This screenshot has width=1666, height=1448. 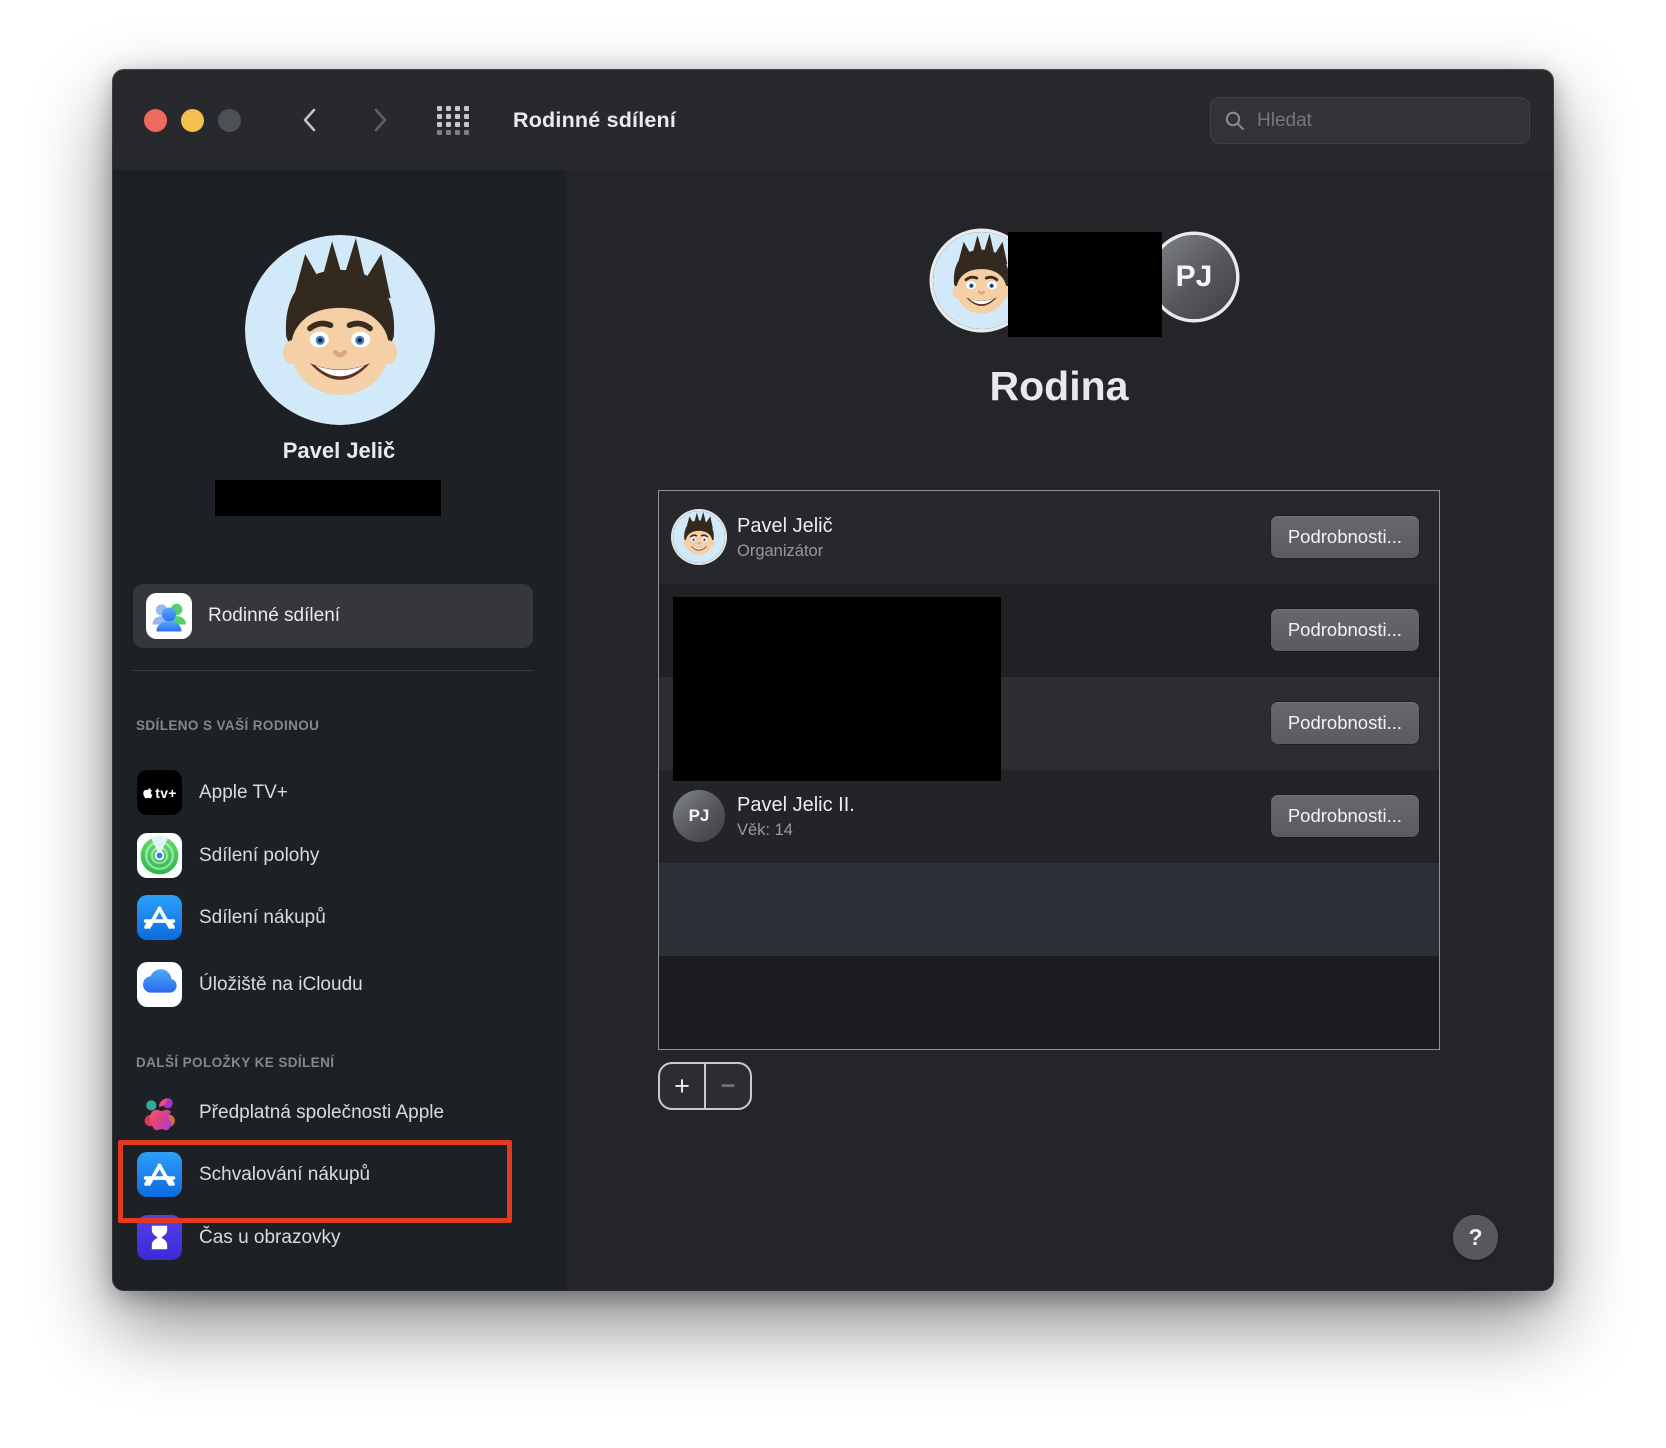 What do you see at coordinates (342, 792) in the screenshot?
I see `sidebar-item-apple-tv: tv+ Apple TV+` at bounding box center [342, 792].